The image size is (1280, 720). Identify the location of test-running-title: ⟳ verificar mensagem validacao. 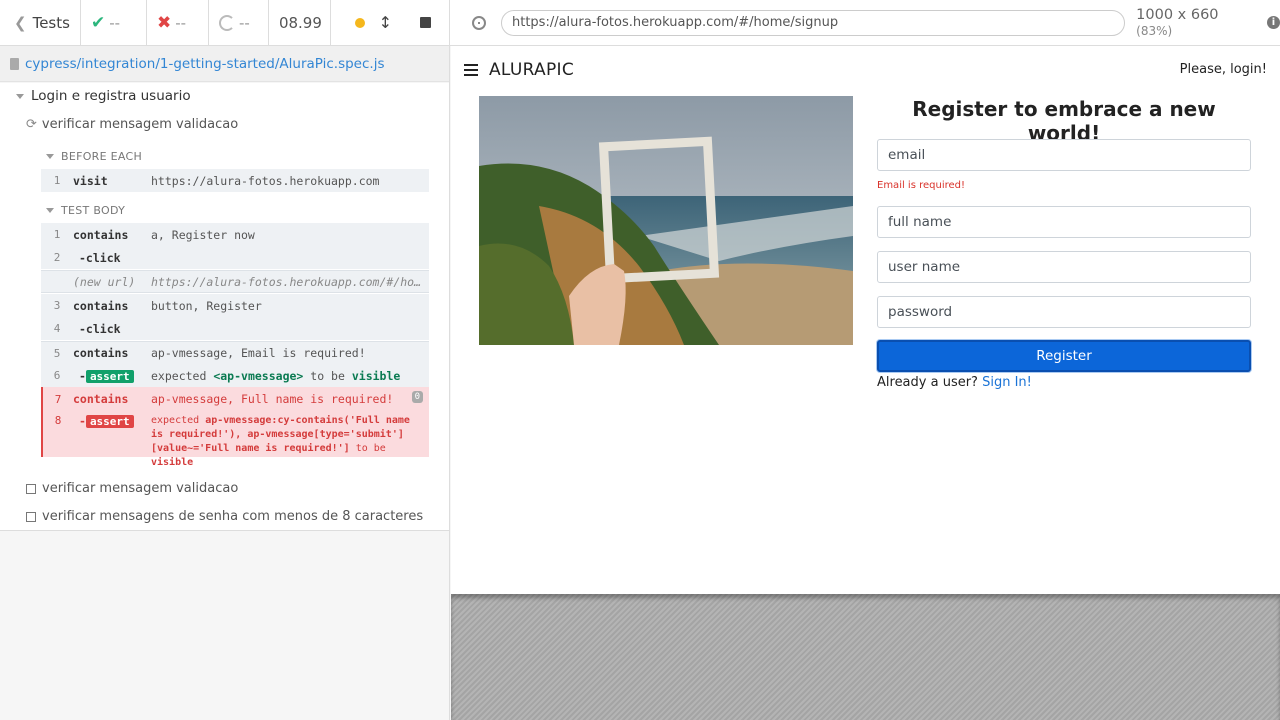
(132, 124).